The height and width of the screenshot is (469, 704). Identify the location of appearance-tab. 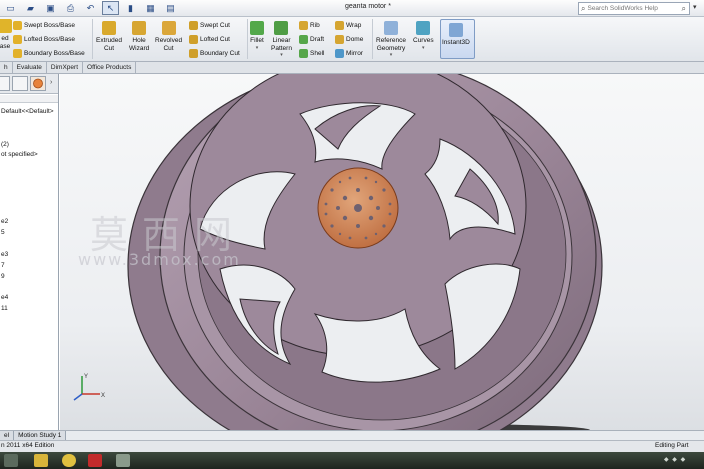
(38, 83).